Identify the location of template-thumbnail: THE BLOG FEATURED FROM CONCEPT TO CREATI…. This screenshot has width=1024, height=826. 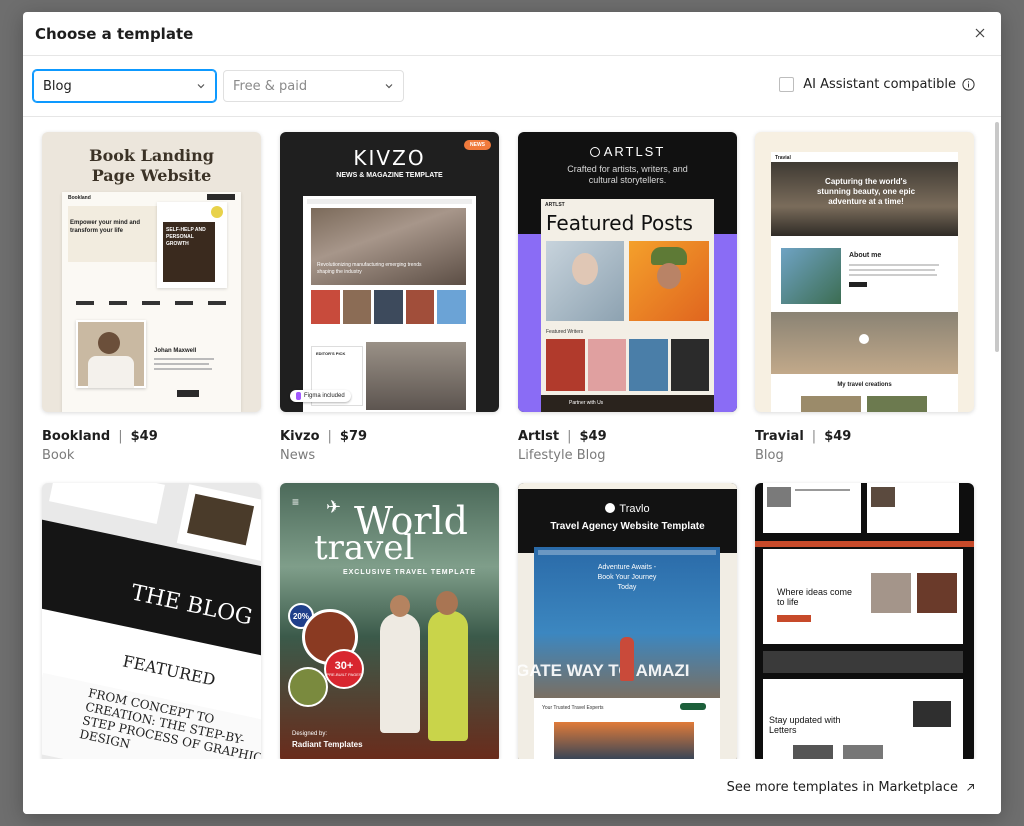
(151, 621).